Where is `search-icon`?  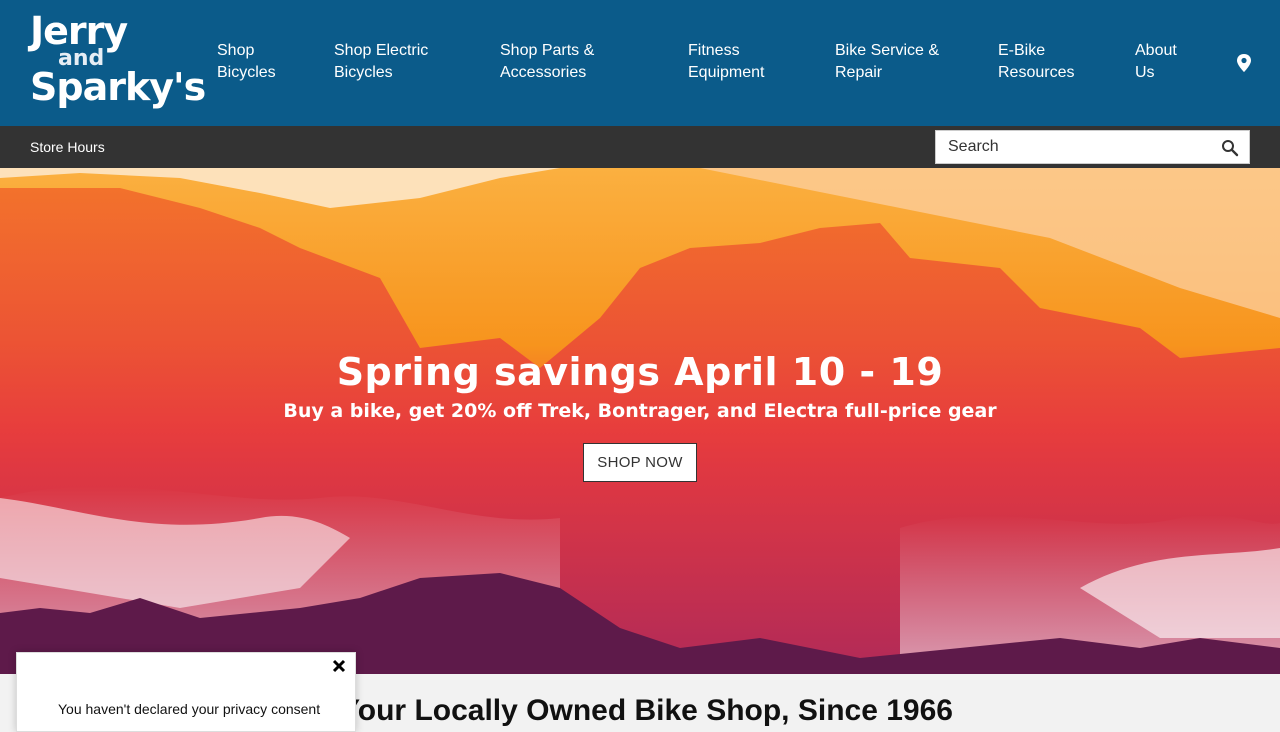 search-icon is located at coordinates (1230, 148).